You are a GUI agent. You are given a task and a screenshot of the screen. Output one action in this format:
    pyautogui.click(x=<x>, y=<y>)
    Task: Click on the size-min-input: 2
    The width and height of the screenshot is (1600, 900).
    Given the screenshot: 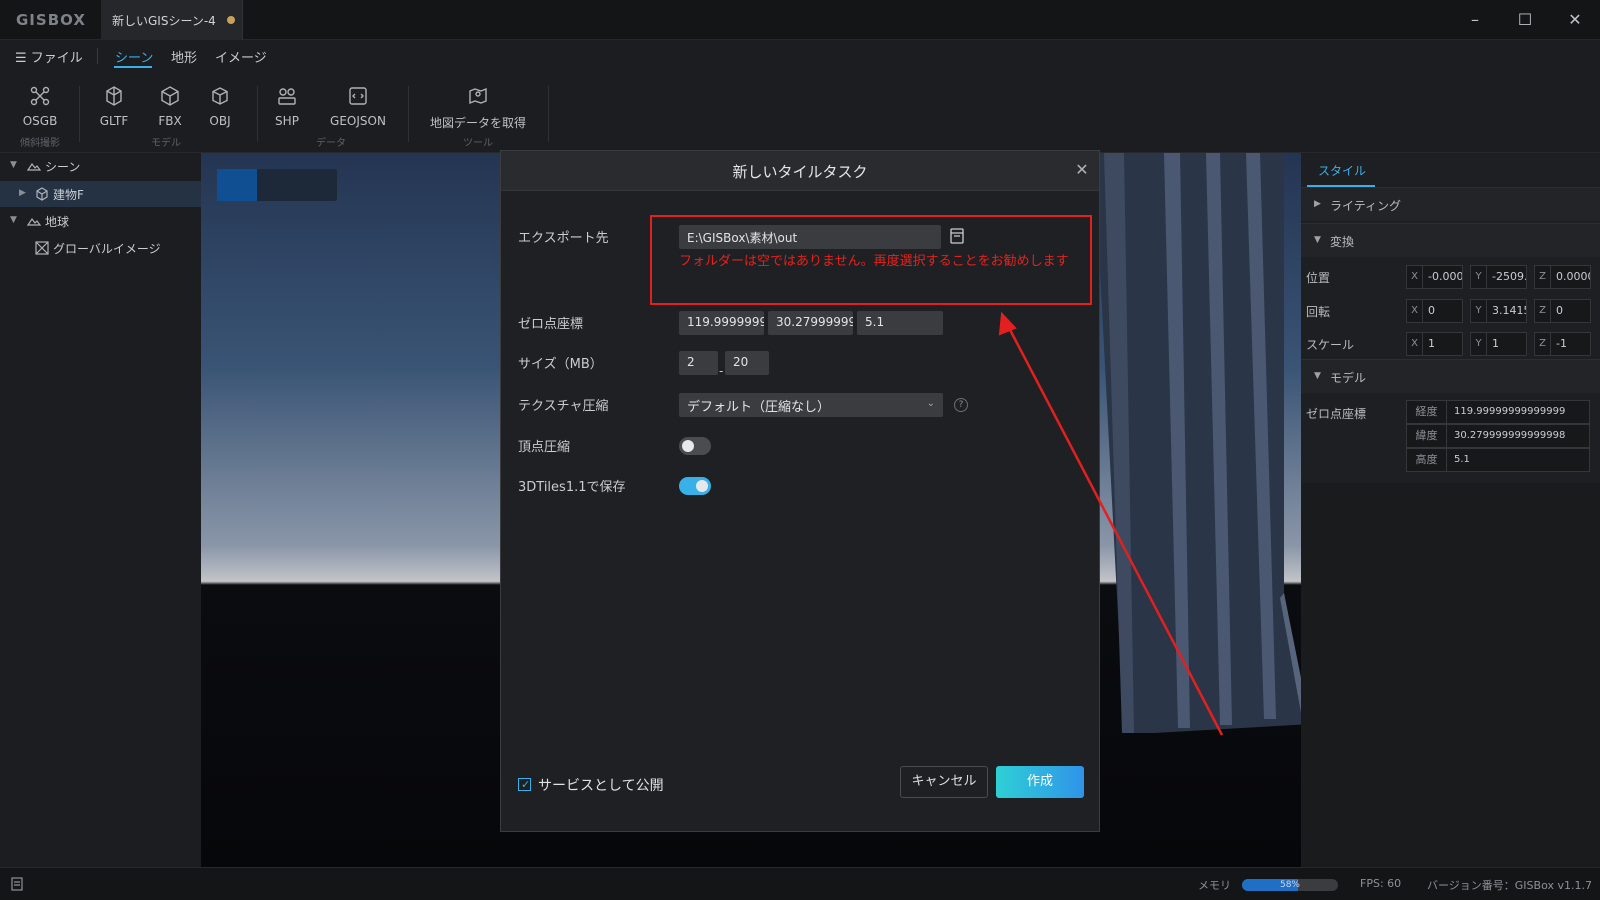 What is the action you would take?
    pyautogui.click(x=698, y=363)
    